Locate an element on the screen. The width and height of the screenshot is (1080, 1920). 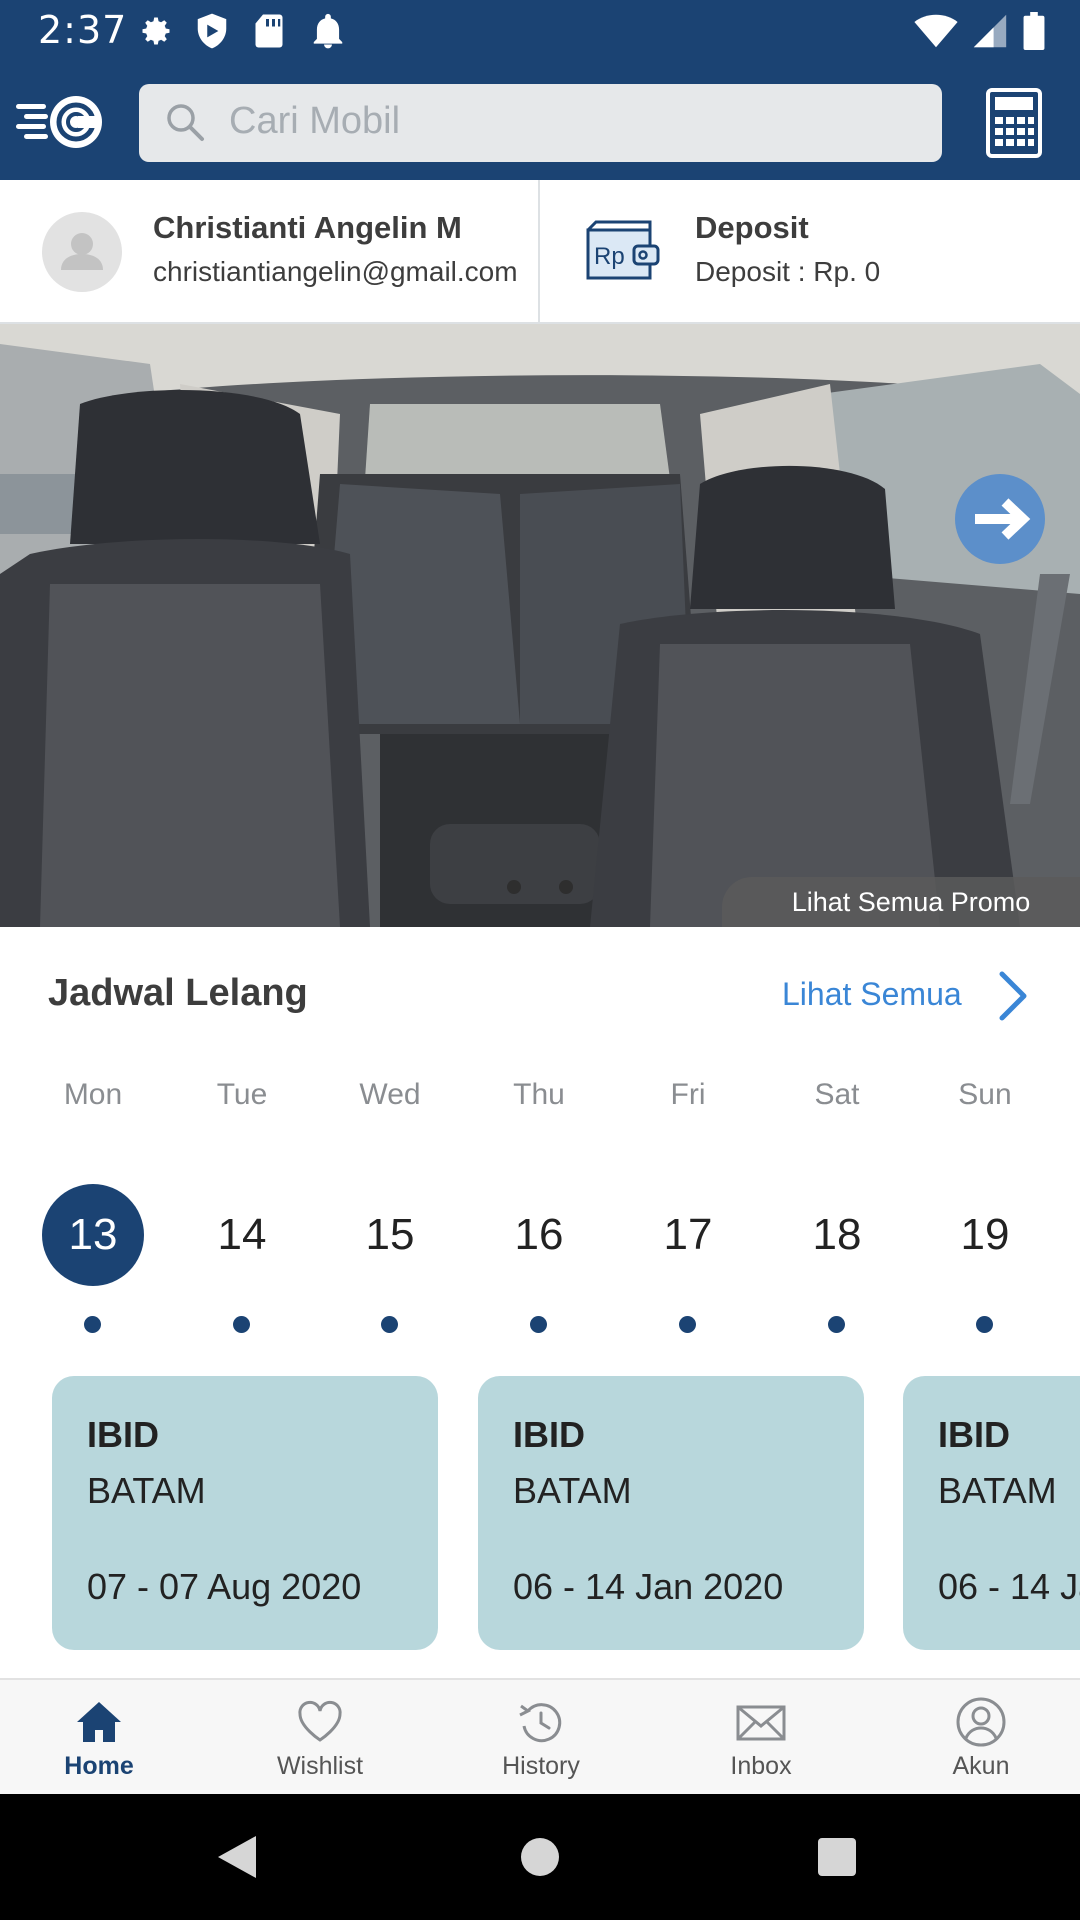
weekday-row: Mon Tue Wed Thu Fri Sat Sun is located at coordinates (540, 1098).